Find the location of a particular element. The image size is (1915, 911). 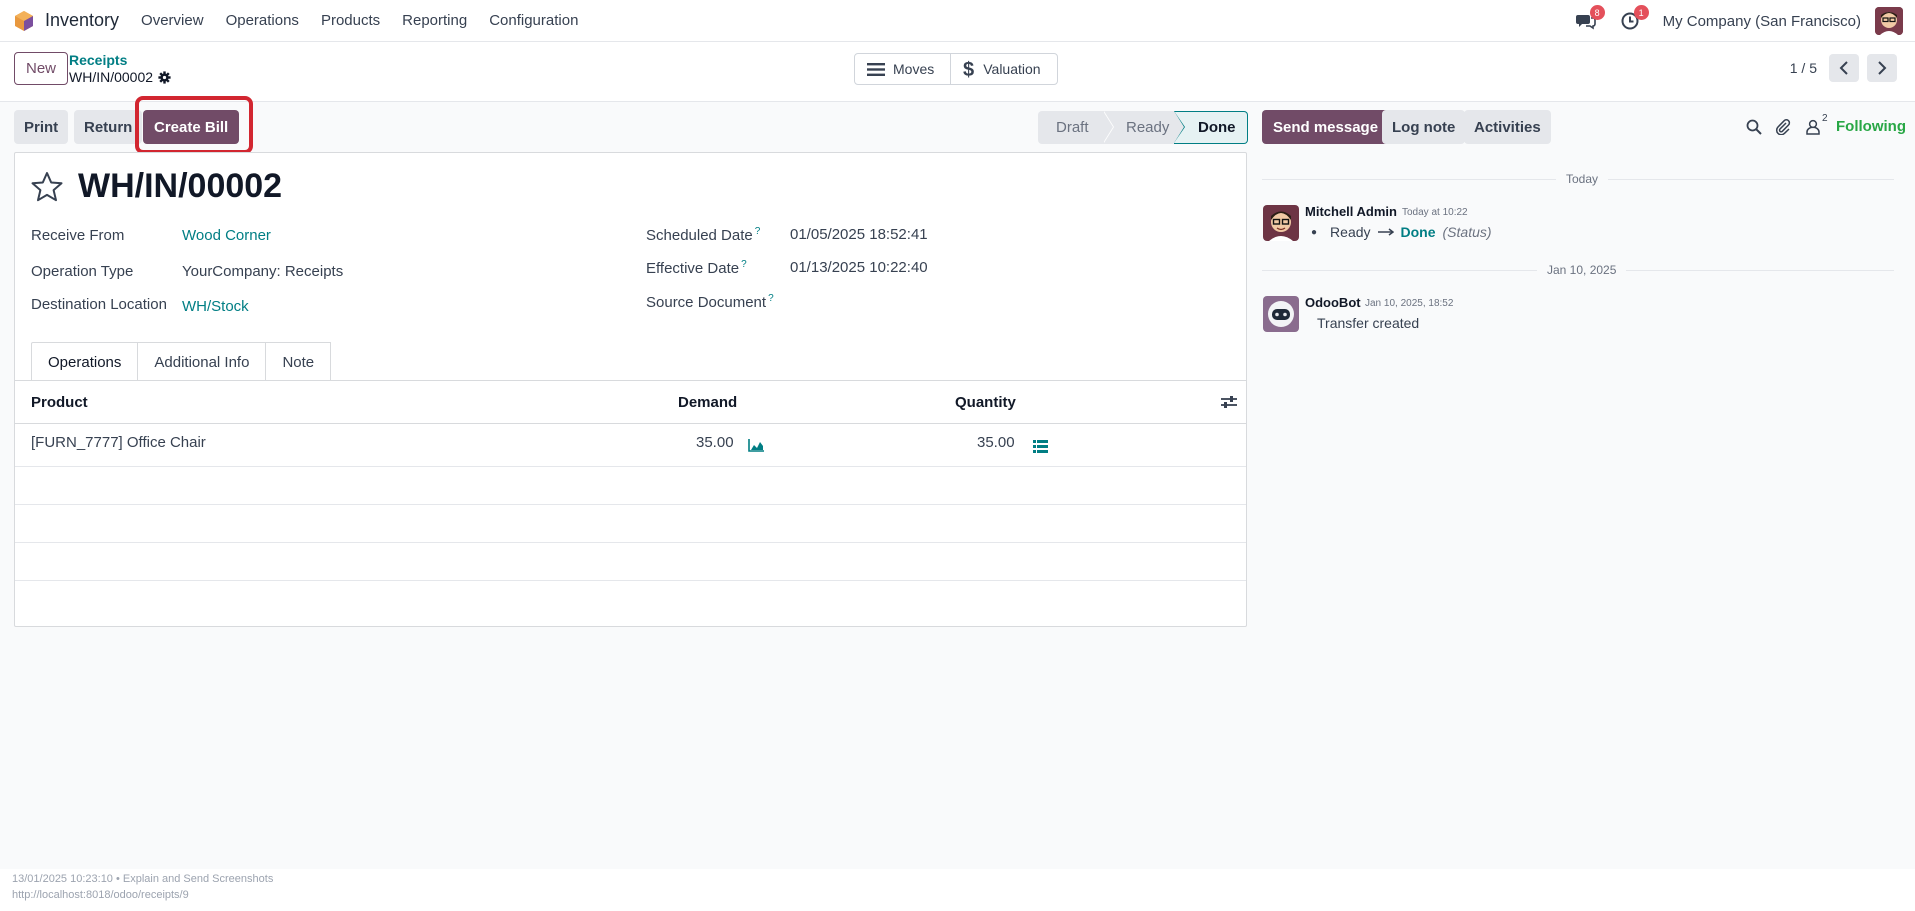

status-pipeline: Draft Ready Done is located at coordinates (1143, 127).